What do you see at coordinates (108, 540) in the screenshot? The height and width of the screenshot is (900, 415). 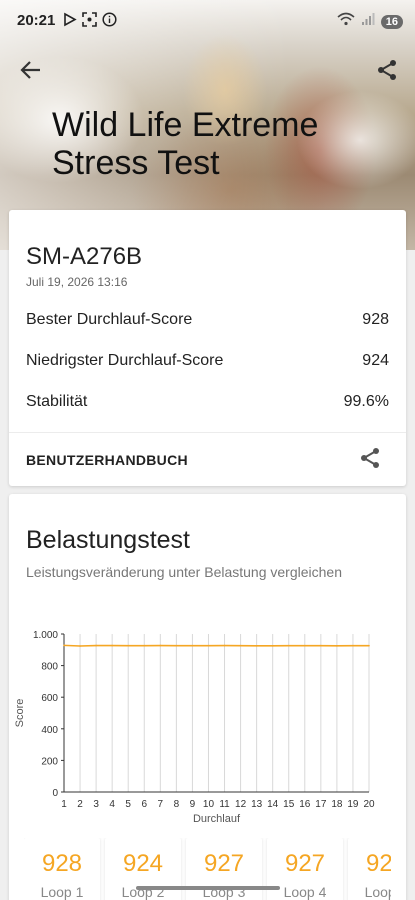 I see `section-title: Belastungstest` at bounding box center [108, 540].